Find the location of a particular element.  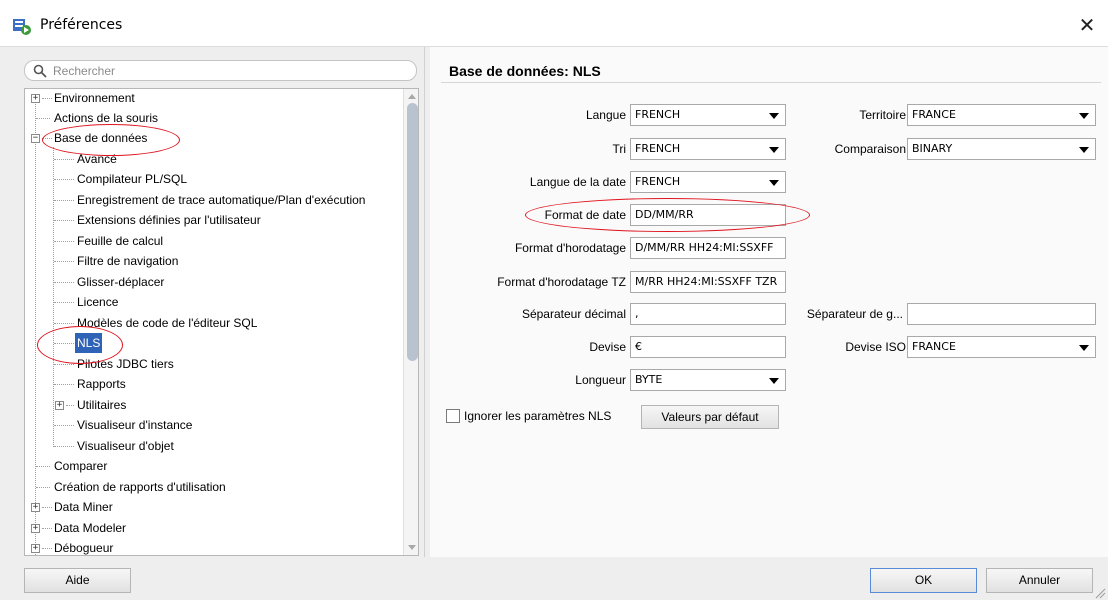

longueur-select: BYTE is located at coordinates (708, 380).